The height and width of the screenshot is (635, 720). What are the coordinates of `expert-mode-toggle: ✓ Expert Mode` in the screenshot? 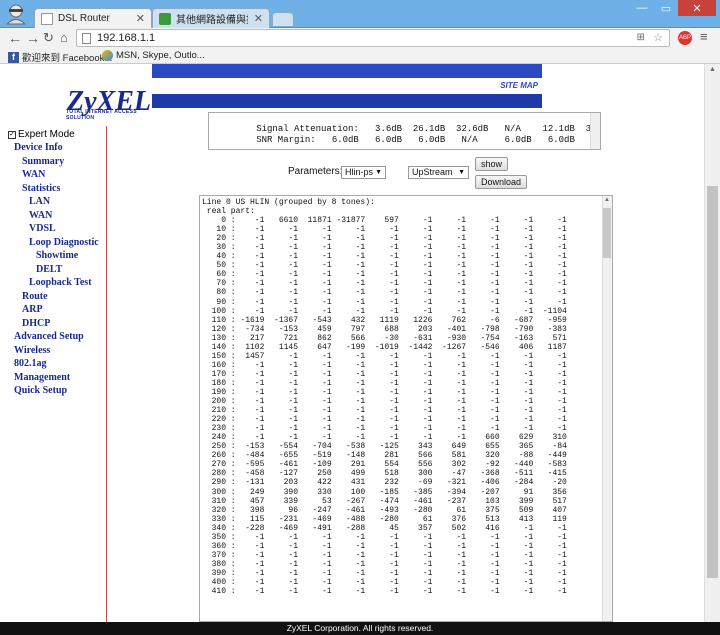 It's located at (41, 134).